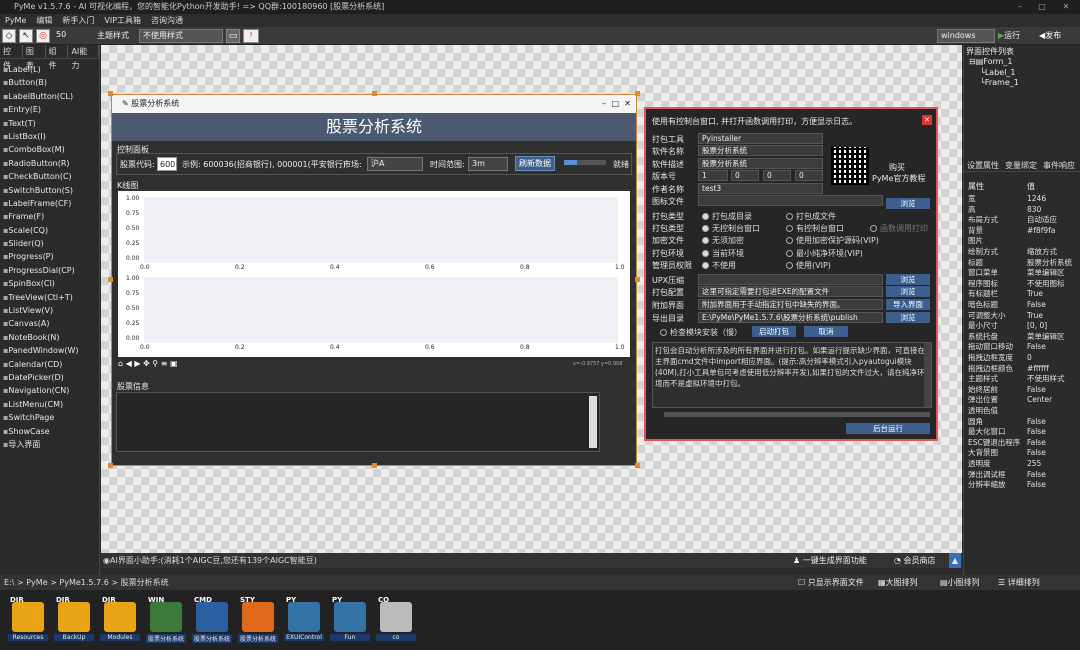 Image resolution: width=1080 pixels, height=650 pixels. Describe the element at coordinates (888, 428) in the screenshot. I see `background-run-button: 后台运行` at that location.